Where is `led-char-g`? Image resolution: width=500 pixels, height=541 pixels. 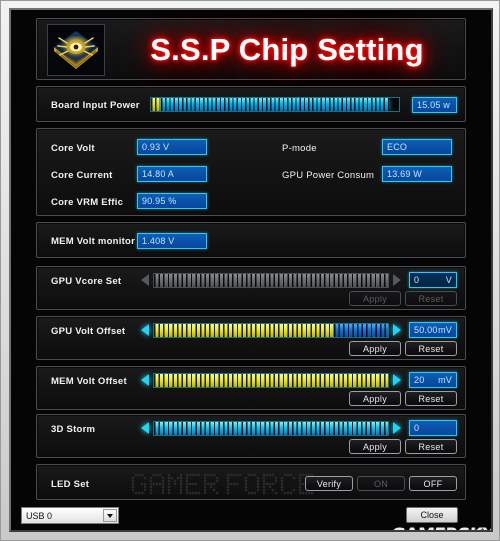
led-char-g is located at coordinates (139, 484).